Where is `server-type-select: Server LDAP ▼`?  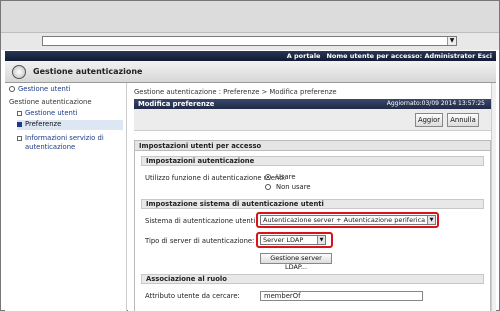
server-type-select: Server LDAP ▼ is located at coordinates (293, 240).